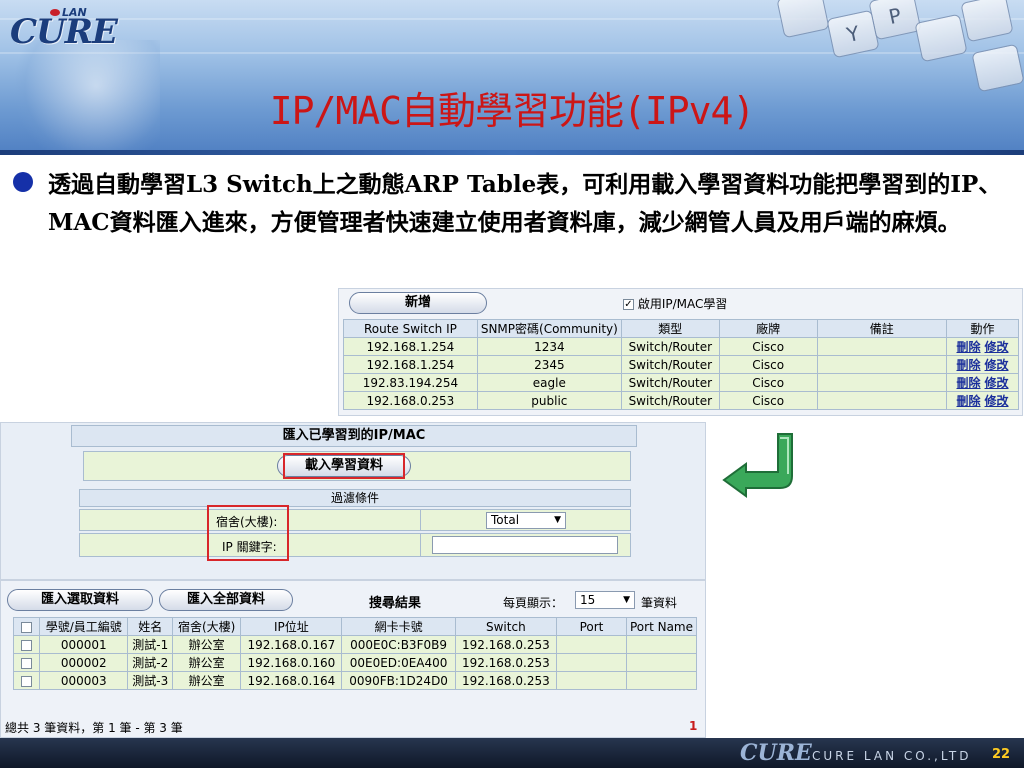  What do you see at coordinates (83, 680) in the screenshot?
I see `student-id: 000003` at bounding box center [83, 680].